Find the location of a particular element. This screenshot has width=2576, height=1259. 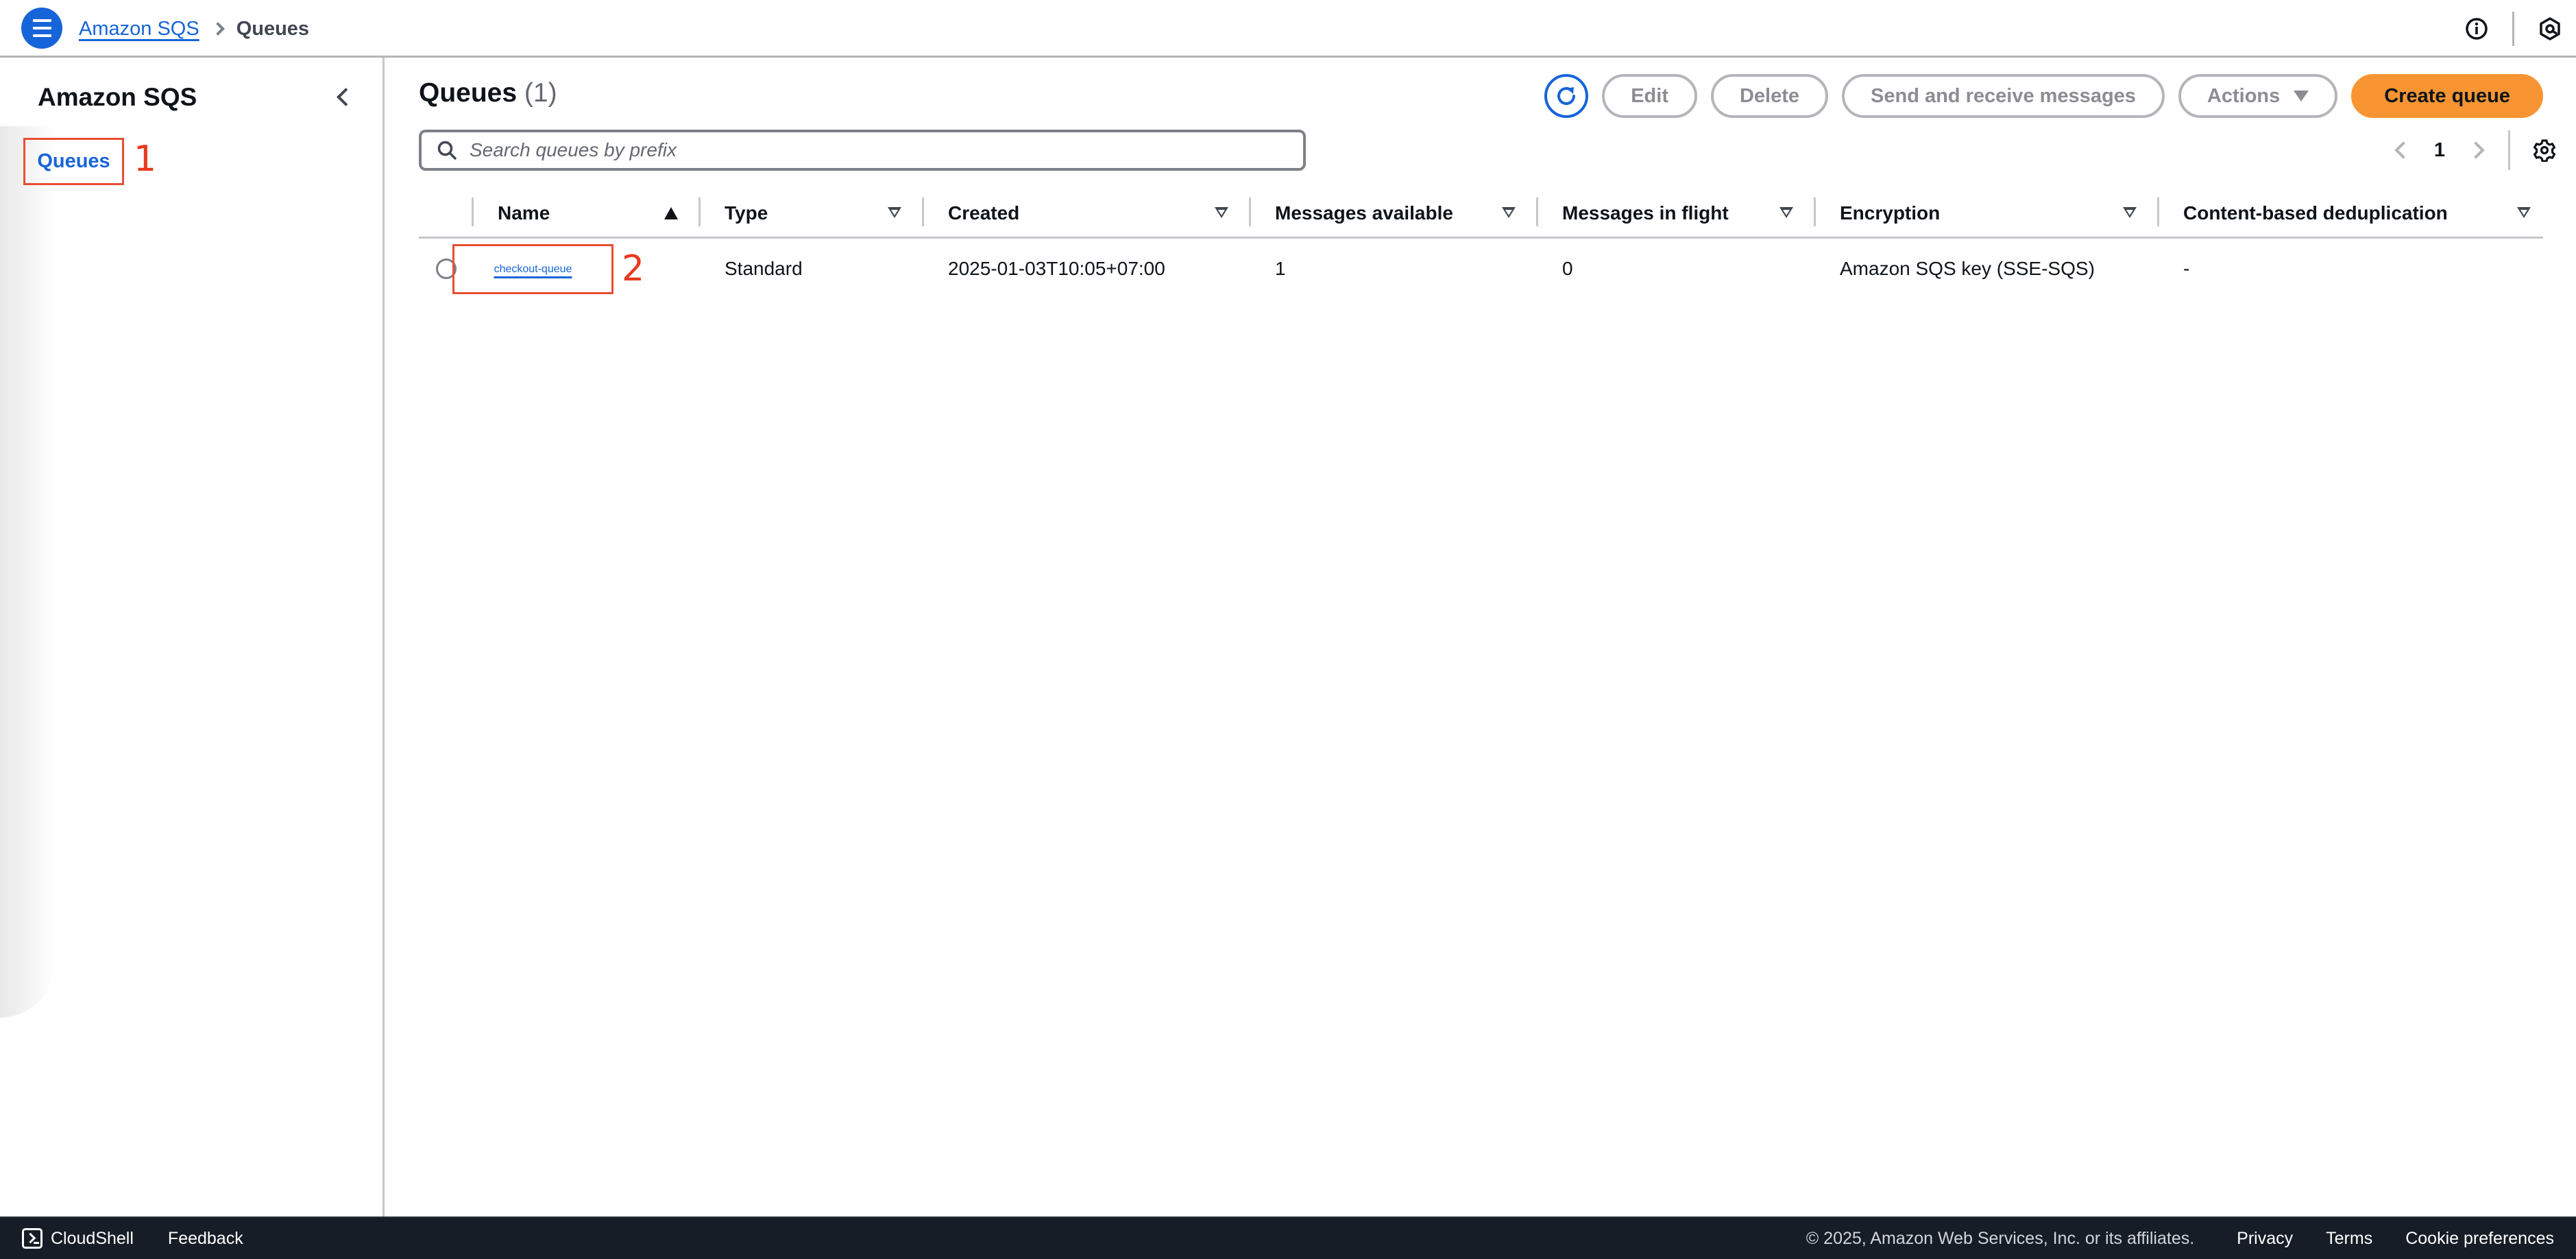

breadcrumb: Amazon SQS Queues is located at coordinates (194, 29).